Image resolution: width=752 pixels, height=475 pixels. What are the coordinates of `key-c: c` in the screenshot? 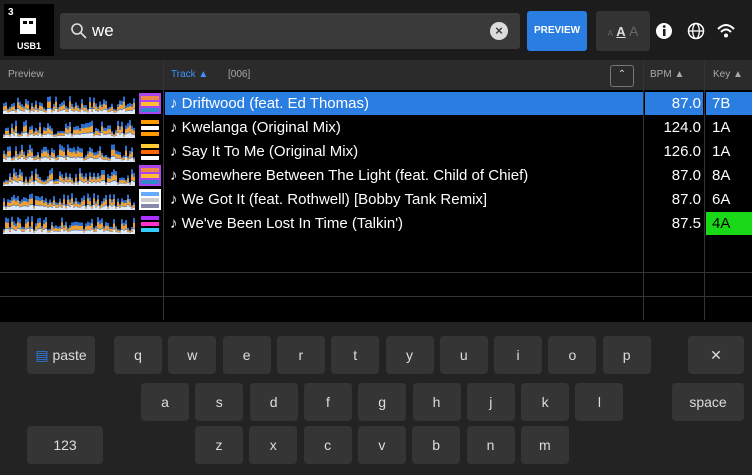 It's located at (327, 445).